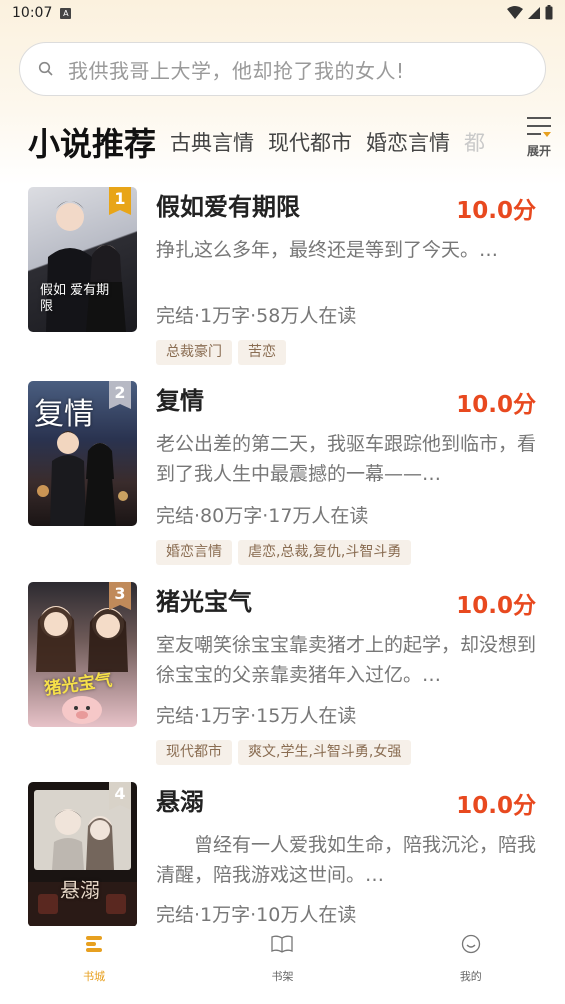 This screenshot has height=1004, width=565. What do you see at coordinates (32, 13) in the screenshot?
I see `status-time: 10:07` at bounding box center [32, 13].